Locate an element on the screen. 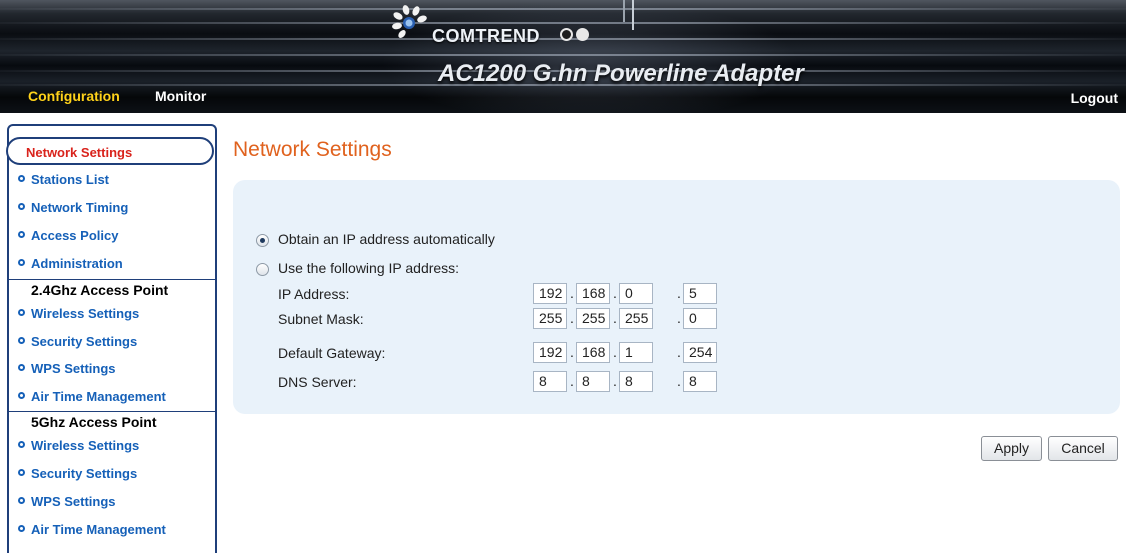 This screenshot has width=1126, height=553. logout-link: Logout is located at coordinates (1094, 98).